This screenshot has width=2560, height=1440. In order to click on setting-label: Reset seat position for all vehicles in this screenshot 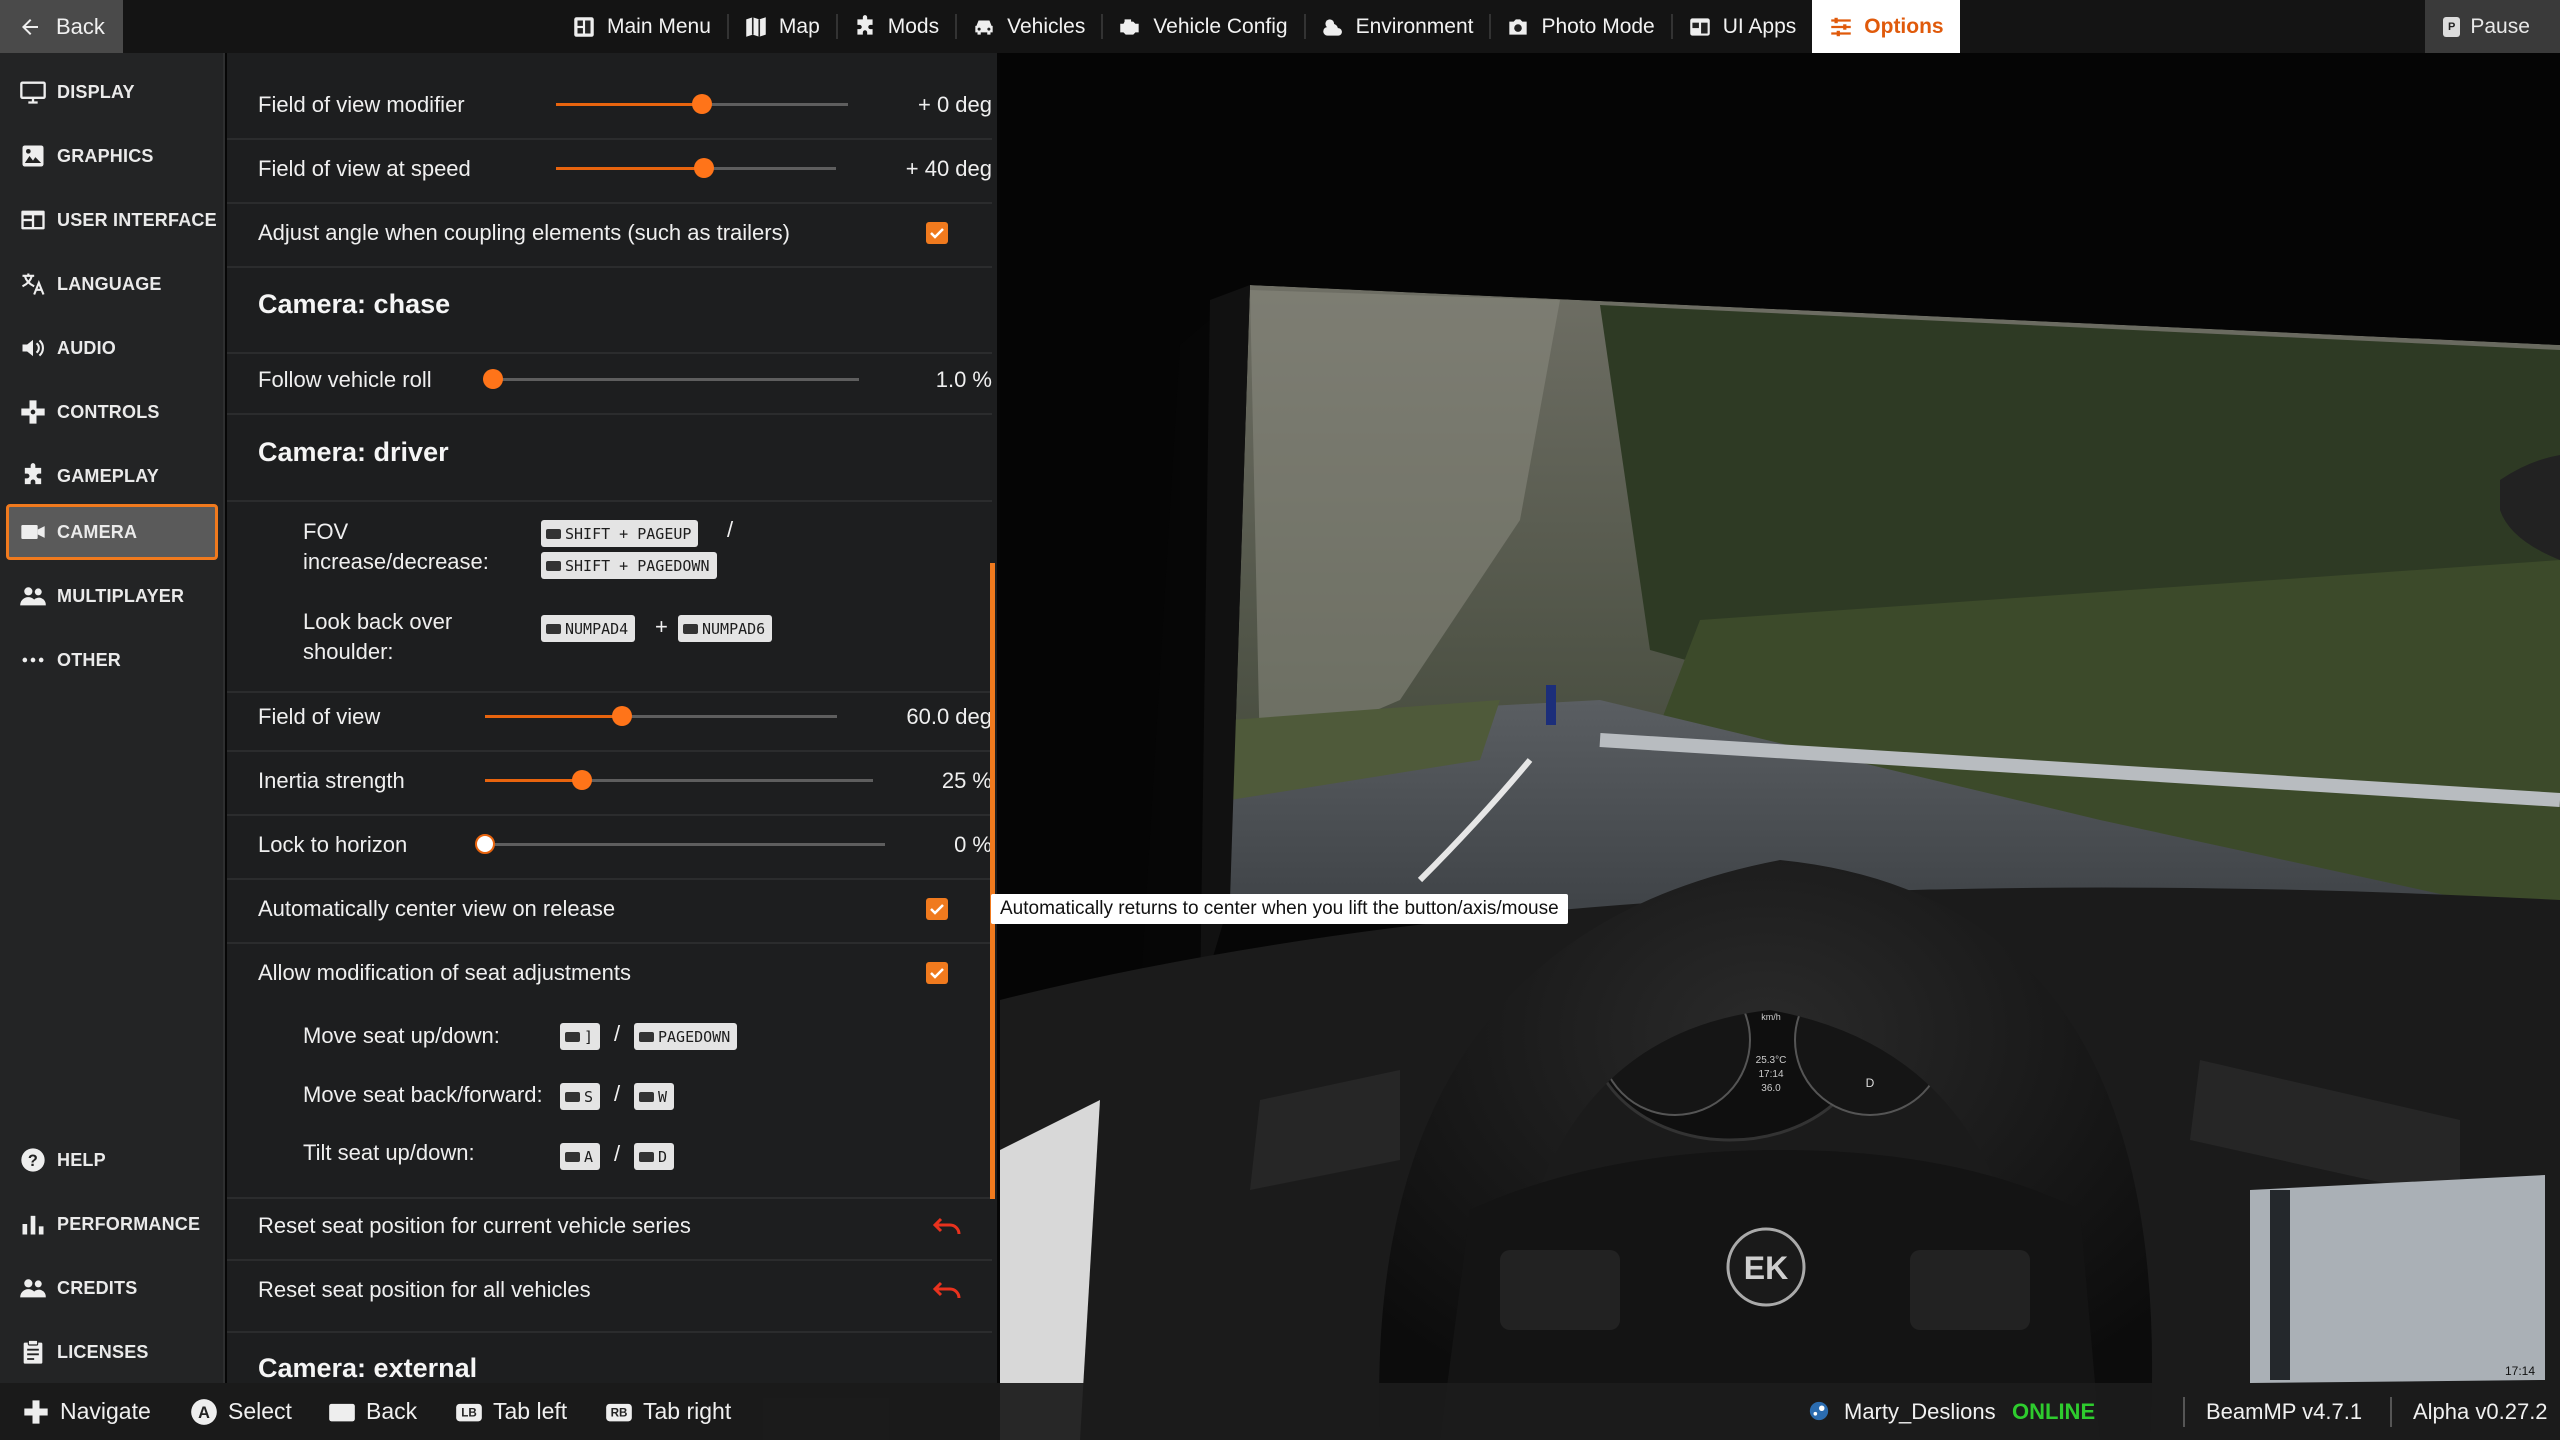, I will do `click(424, 1289)`.